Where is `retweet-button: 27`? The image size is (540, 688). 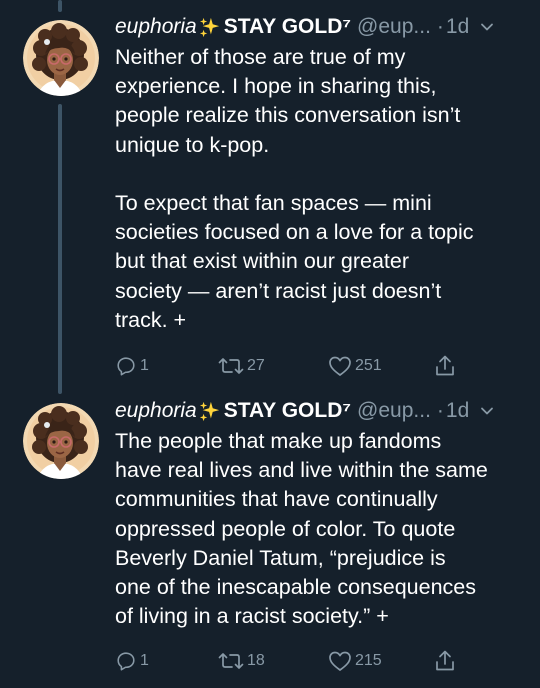 retweet-button: 27 is located at coordinates (241, 366).